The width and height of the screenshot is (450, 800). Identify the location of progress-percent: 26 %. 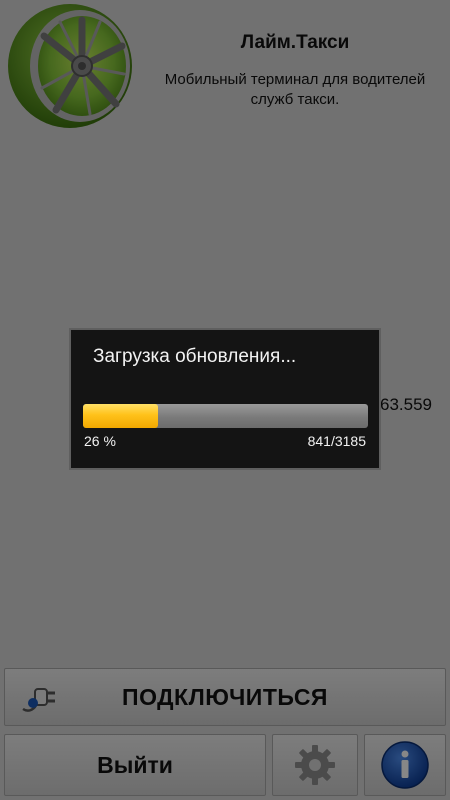
(100, 441).